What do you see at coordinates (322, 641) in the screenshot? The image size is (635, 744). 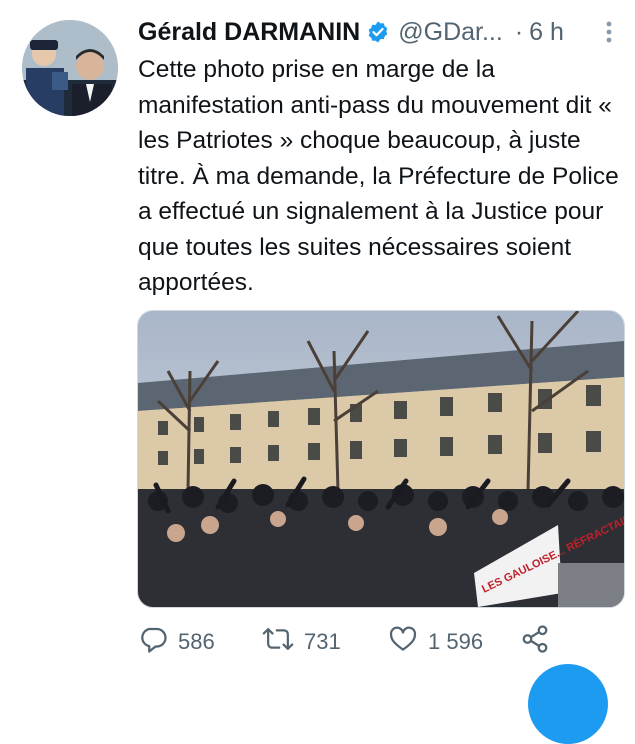 I see `retweet-count: 731` at bounding box center [322, 641].